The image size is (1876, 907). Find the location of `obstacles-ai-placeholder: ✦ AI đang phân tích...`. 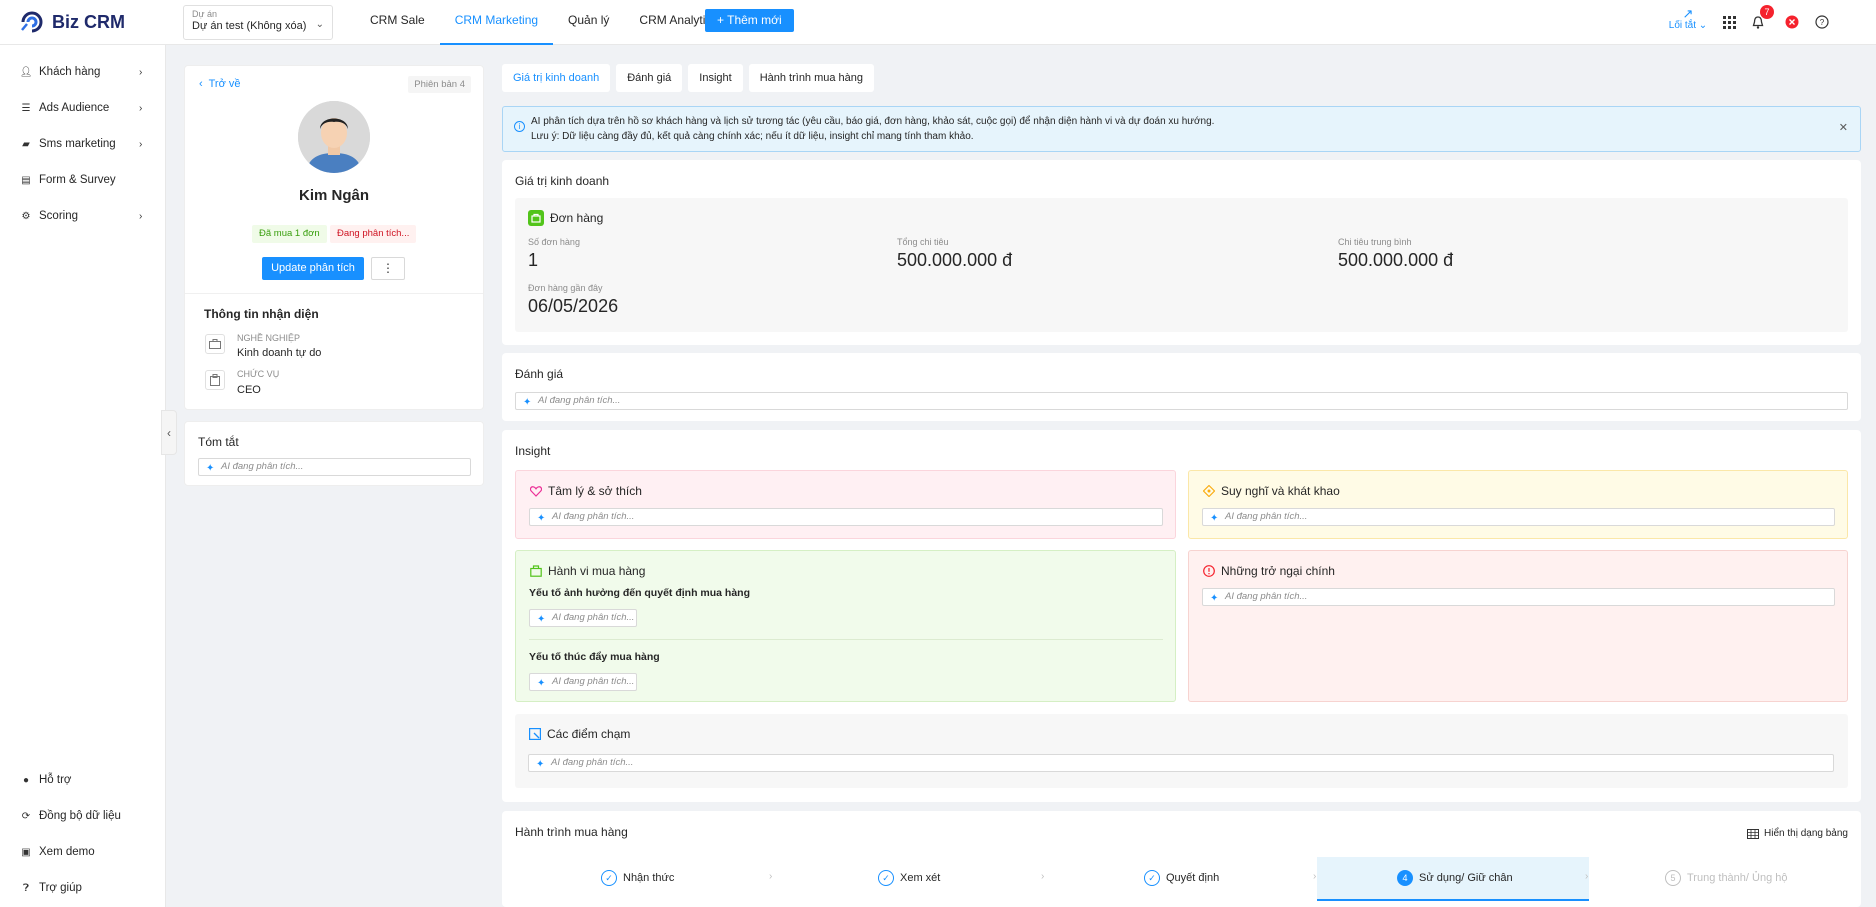

obstacles-ai-placeholder: ✦ AI đang phân tích... is located at coordinates (1518, 597).